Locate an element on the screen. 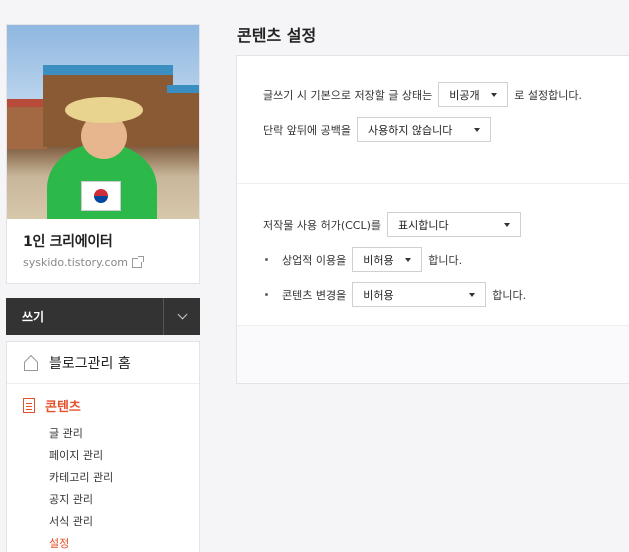 The image size is (629, 552). menu-item-home: 블로그관리 홈 is located at coordinates (103, 363).